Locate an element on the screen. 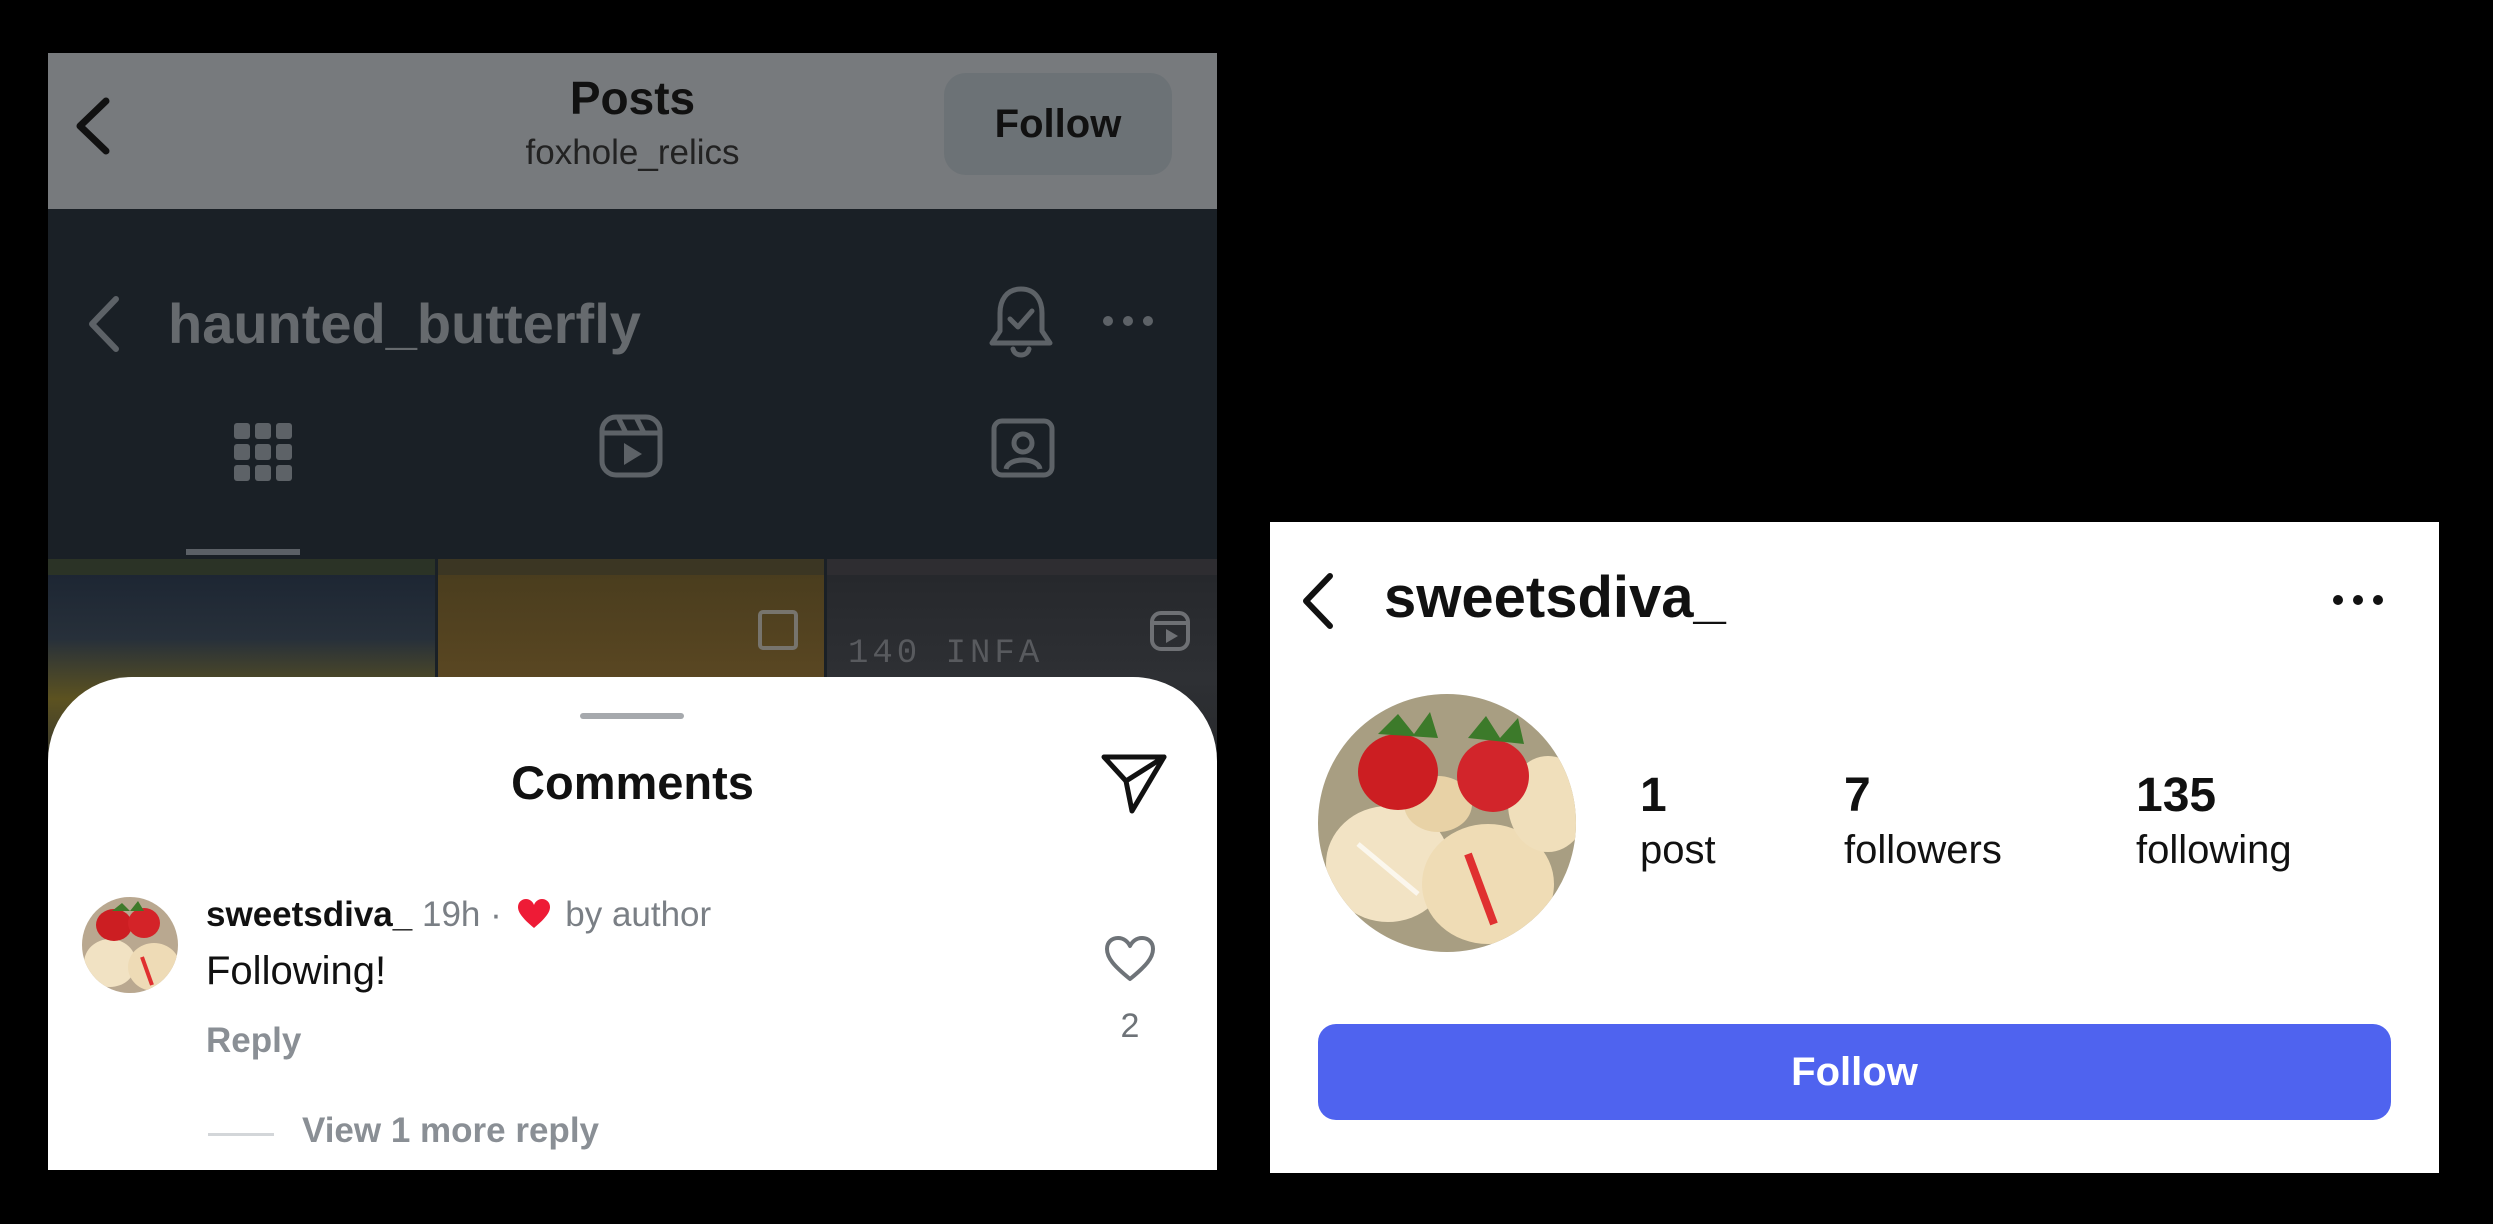 This screenshot has width=2493, height=1224. like-count: 2 is located at coordinates (1130, 1026).